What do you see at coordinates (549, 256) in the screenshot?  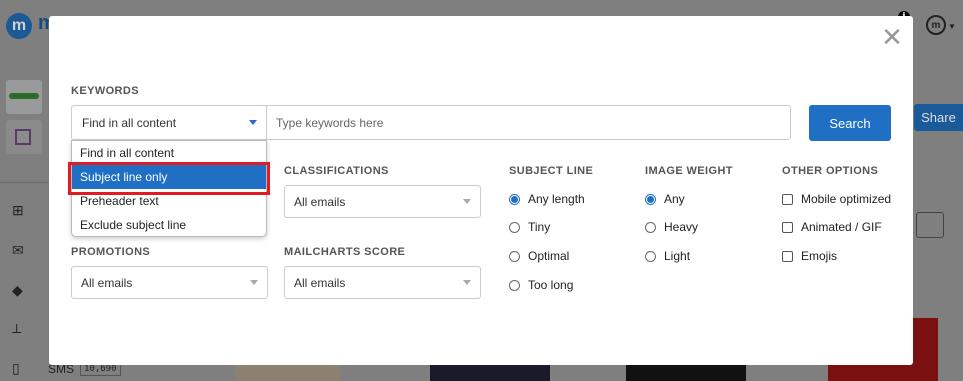 I see `option-label: Optimal` at bounding box center [549, 256].